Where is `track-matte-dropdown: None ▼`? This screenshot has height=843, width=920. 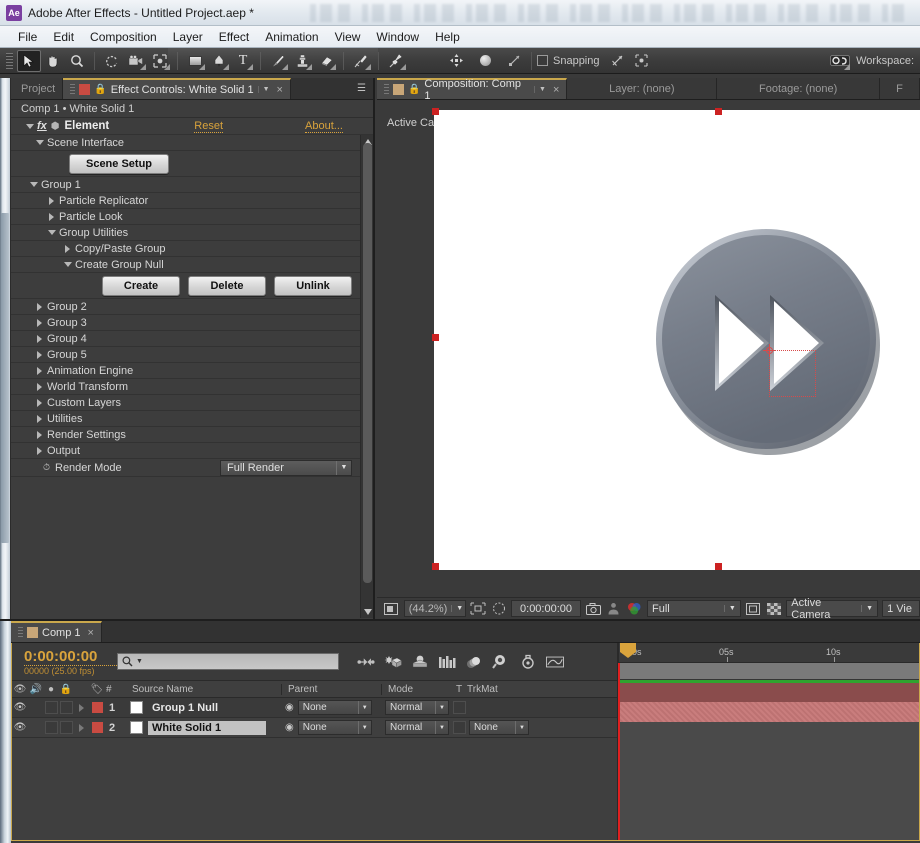 track-matte-dropdown: None ▼ is located at coordinates (499, 727).